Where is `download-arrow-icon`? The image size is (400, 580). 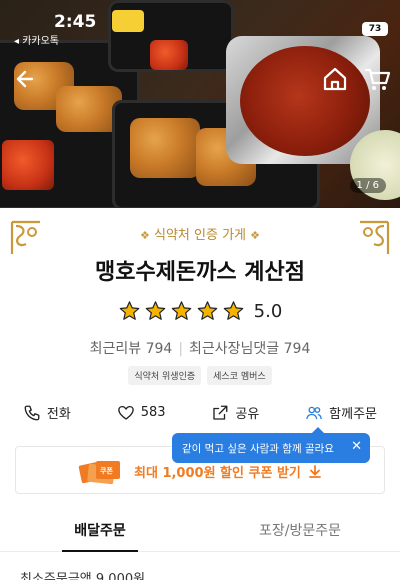
download-arrow-icon is located at coordinates (315, 471).